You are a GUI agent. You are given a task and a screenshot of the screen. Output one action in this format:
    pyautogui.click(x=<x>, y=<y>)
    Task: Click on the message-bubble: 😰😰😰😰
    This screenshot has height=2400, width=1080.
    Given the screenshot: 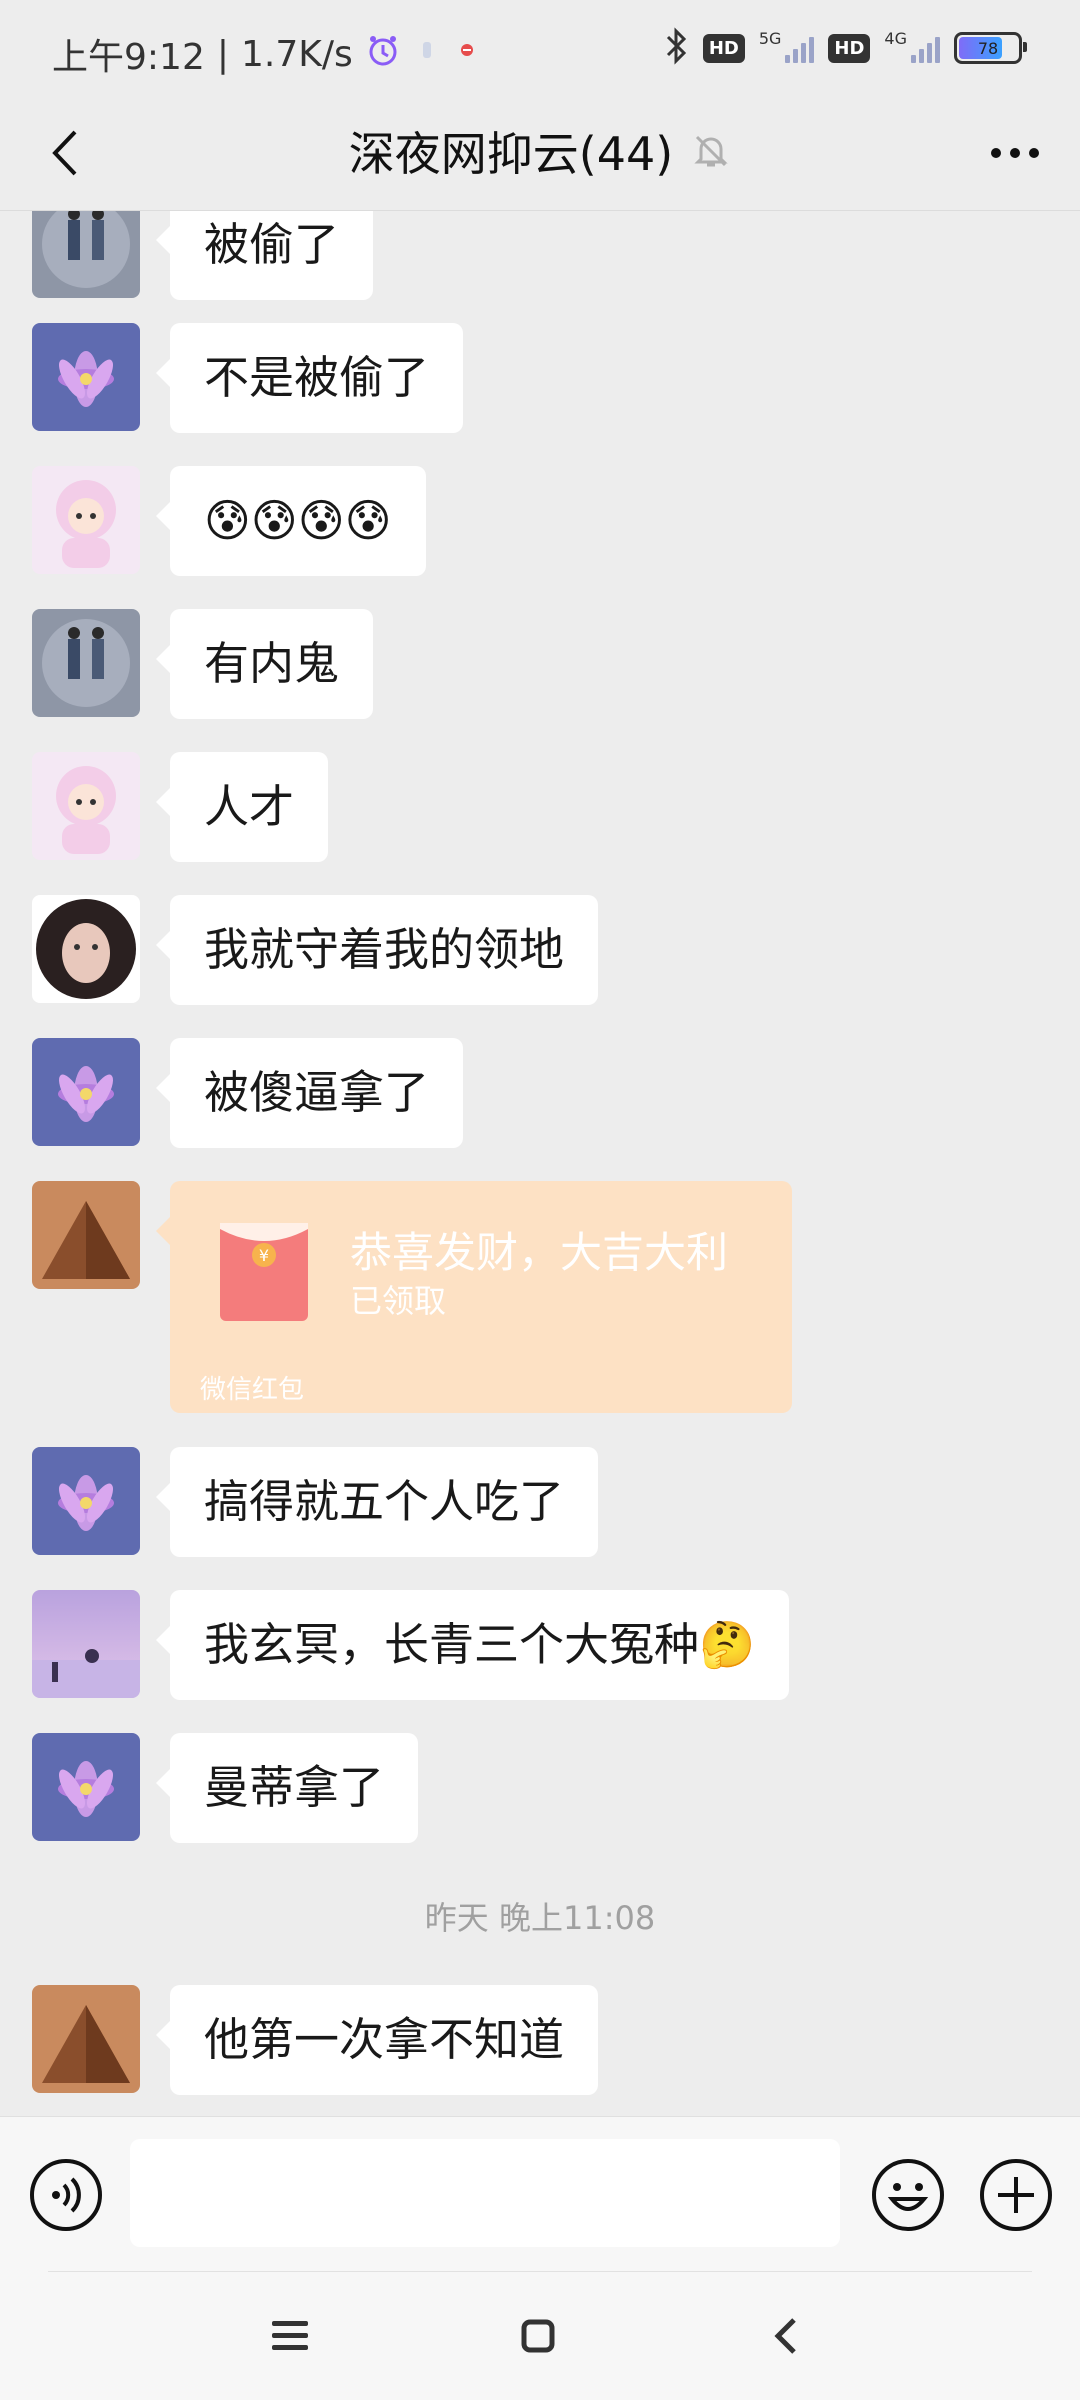 What is the action you would take?
    pyautogui.click(x=291, y=521)
    